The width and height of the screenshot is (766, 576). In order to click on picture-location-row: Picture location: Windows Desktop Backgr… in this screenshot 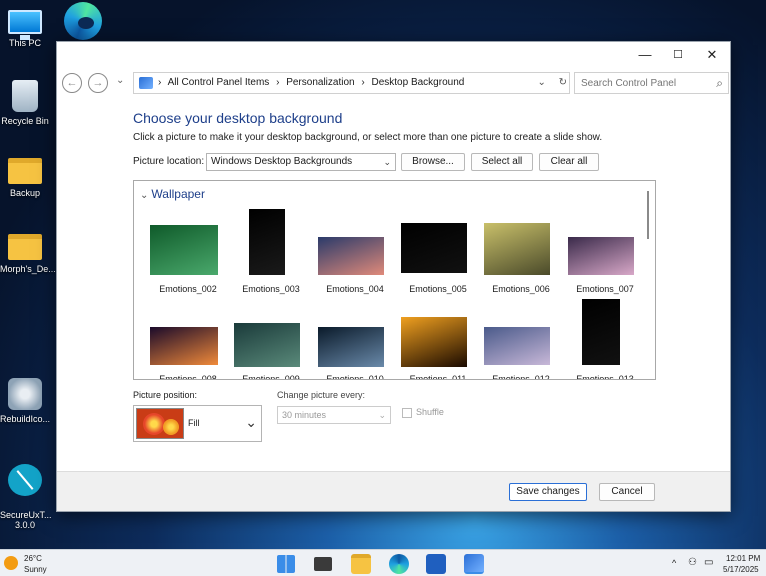, I will do `click(398, 162)`.